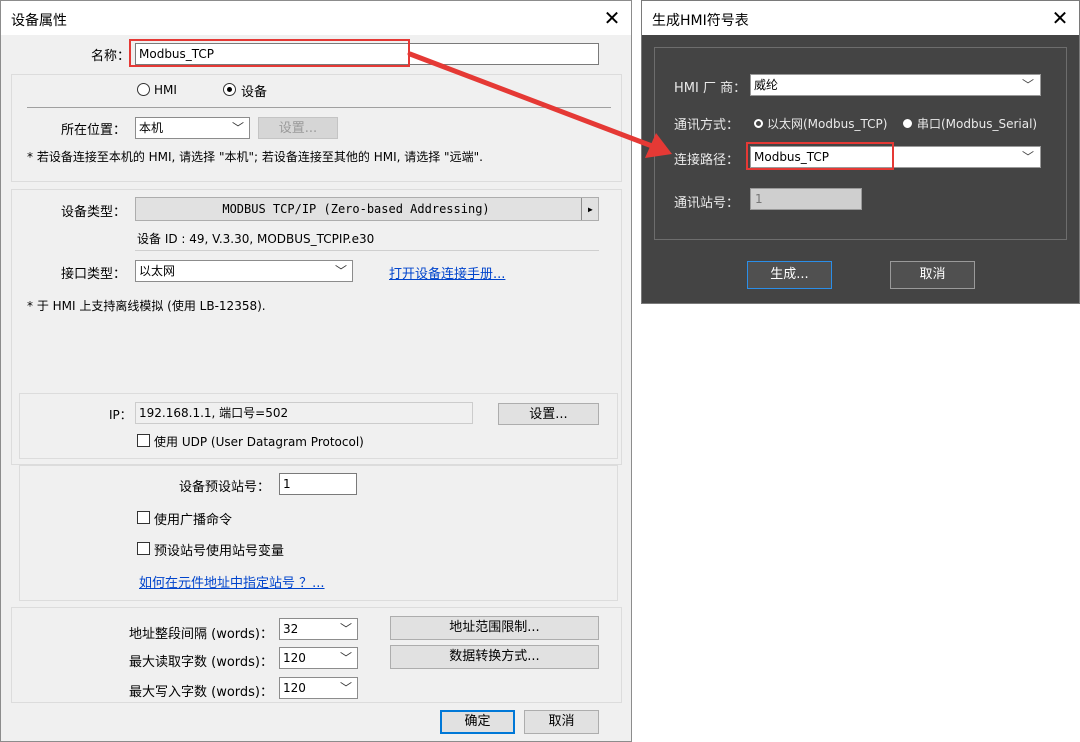 This screenshot has width=1080, height=742. Describe the element at coordinates (165, 90) in the screenshot. I see `radio-hmi-label: HMI` at that location.